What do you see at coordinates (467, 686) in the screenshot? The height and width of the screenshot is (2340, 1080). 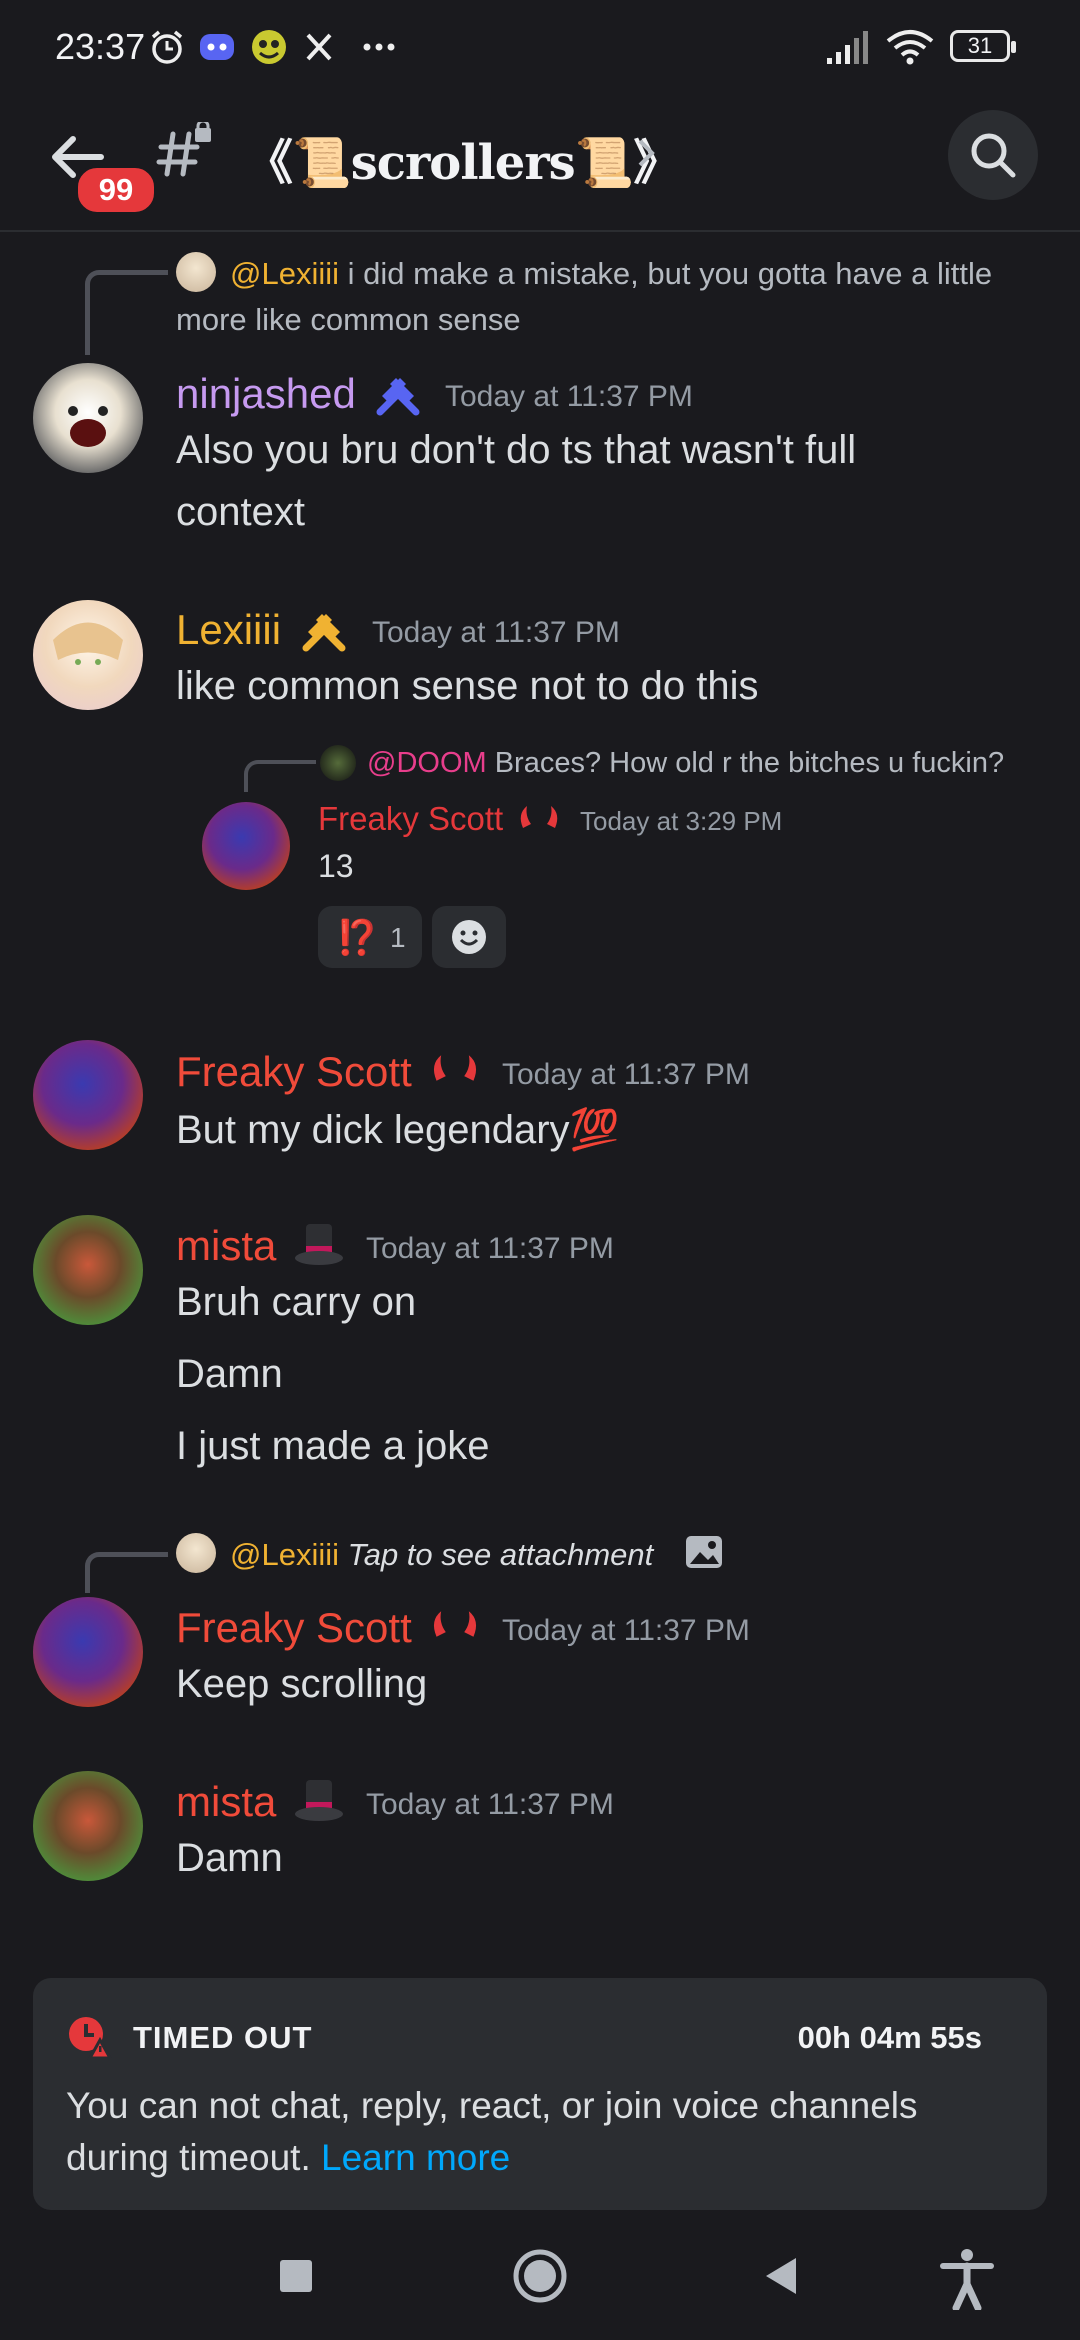 I see `message-text: like common sense not to do this` at bounding box center [467, 686].